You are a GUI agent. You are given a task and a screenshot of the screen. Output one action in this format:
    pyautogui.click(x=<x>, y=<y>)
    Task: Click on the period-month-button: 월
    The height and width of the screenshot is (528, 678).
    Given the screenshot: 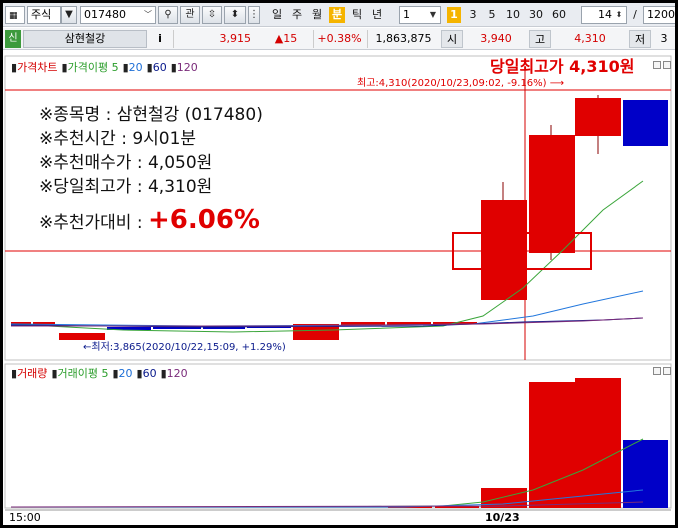 What is the action you would take?
    pyautogui.click(x=317, y=15)
    